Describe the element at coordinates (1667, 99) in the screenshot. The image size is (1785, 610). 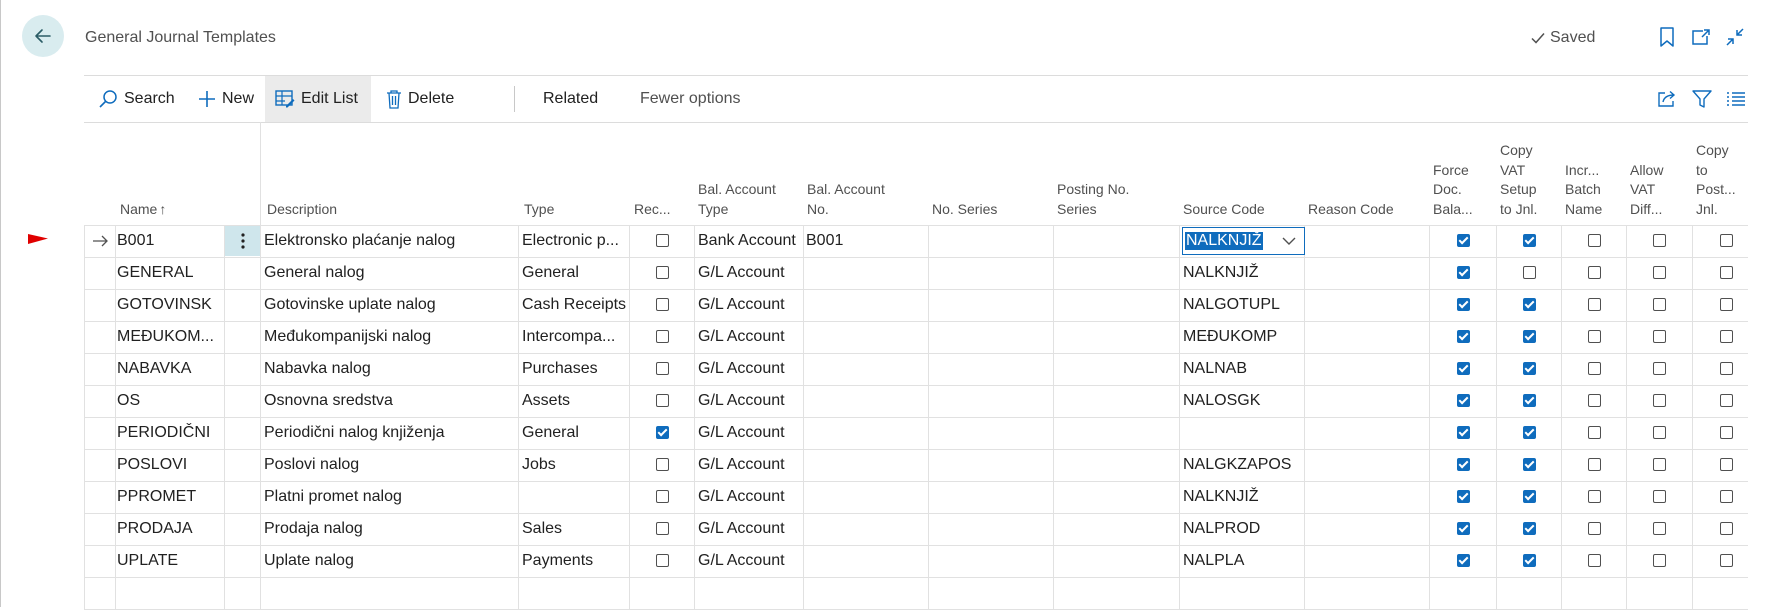
I see `share-button` at that location.